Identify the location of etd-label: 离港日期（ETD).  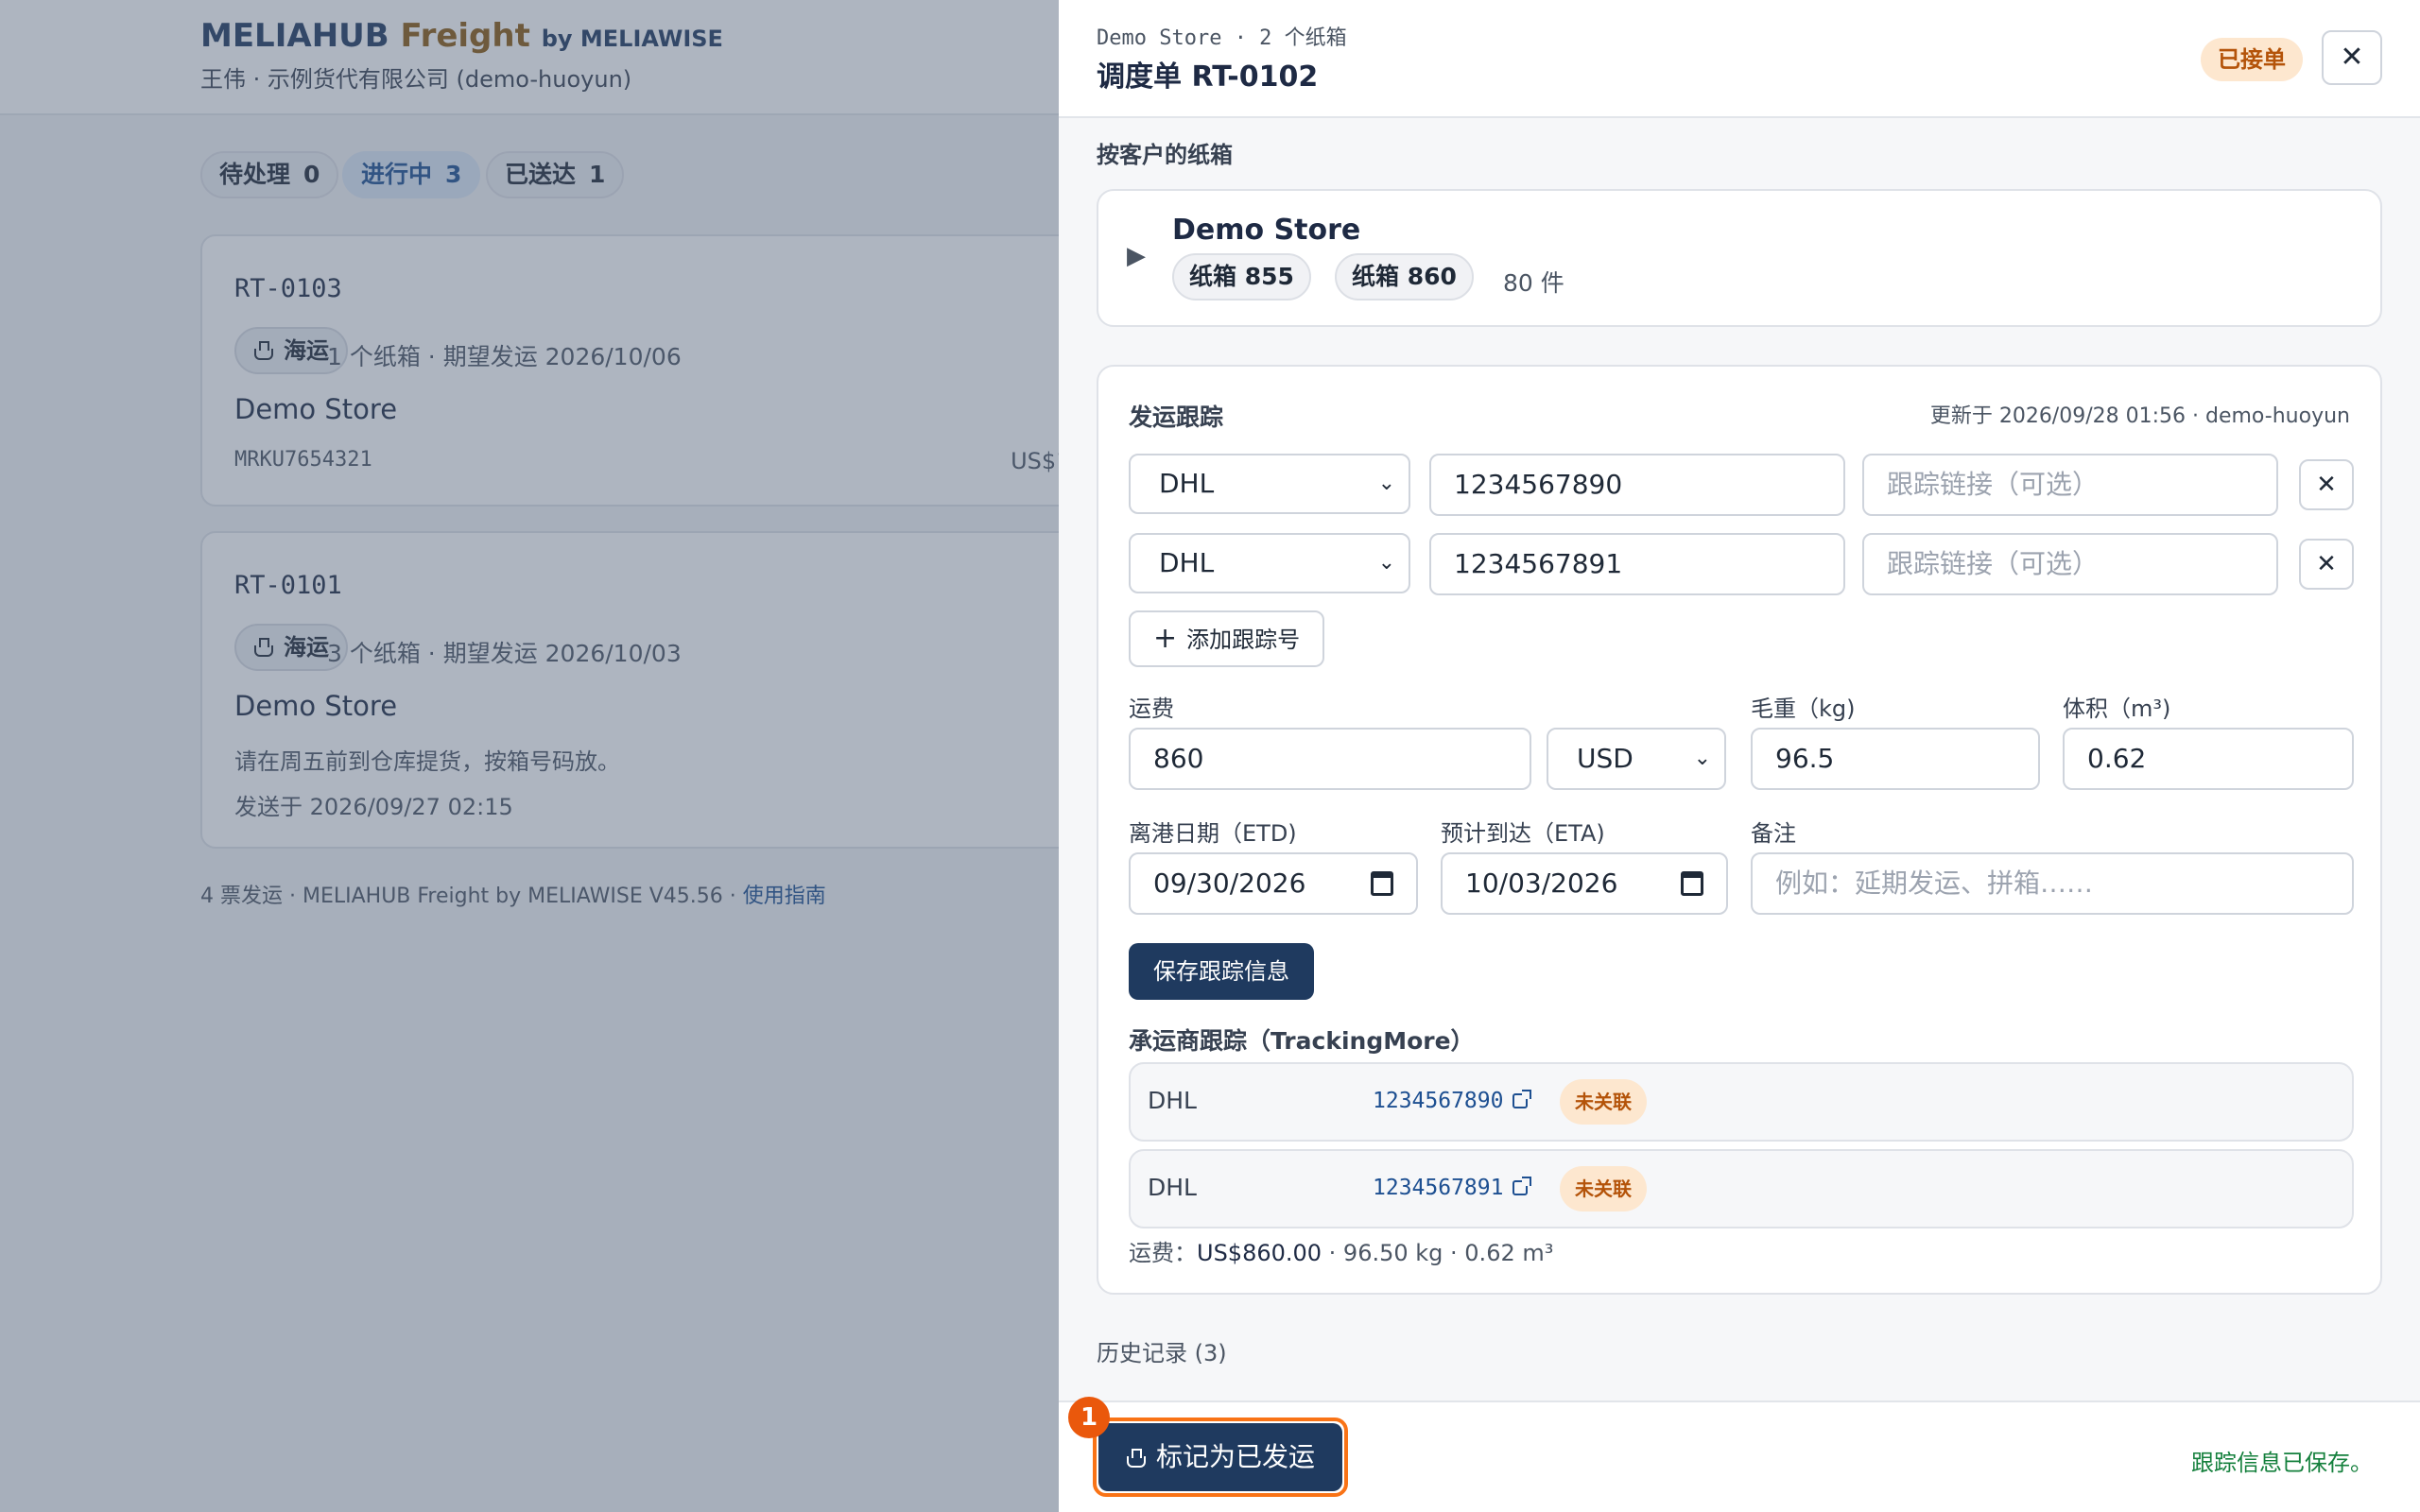
(1213, 833).